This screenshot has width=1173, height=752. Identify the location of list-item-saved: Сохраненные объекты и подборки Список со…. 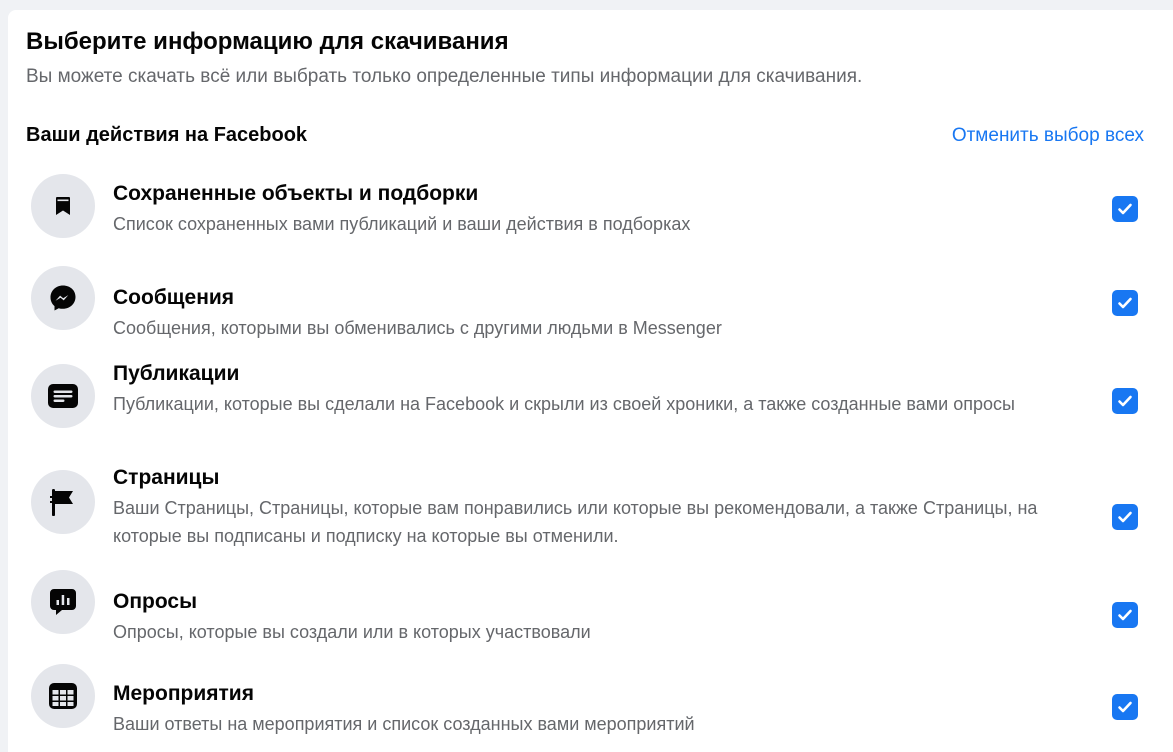
(590, 208).